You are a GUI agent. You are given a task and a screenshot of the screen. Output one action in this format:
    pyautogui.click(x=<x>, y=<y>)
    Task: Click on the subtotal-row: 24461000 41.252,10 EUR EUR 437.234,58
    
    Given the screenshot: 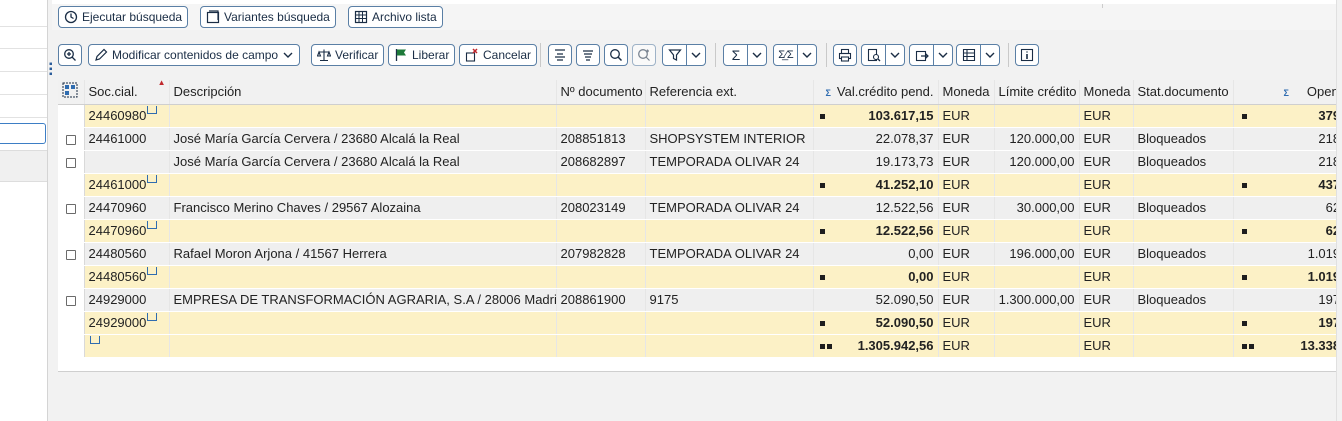 What is the action you would take?
    pyautogui.click(x=700, y=185)
    